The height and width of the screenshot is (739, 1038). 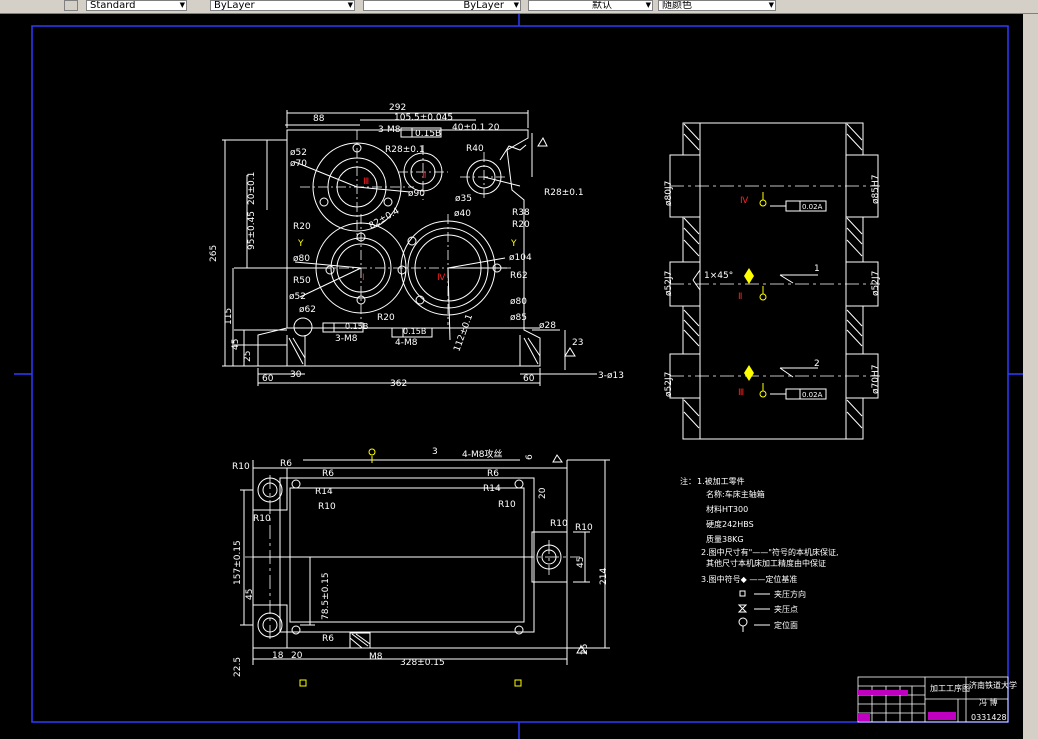 What do you see at coordinates (590, 5) in the screenshot?
I see `lineweight-dropdown: 默认 ▼` at bounding box center [590, 5].